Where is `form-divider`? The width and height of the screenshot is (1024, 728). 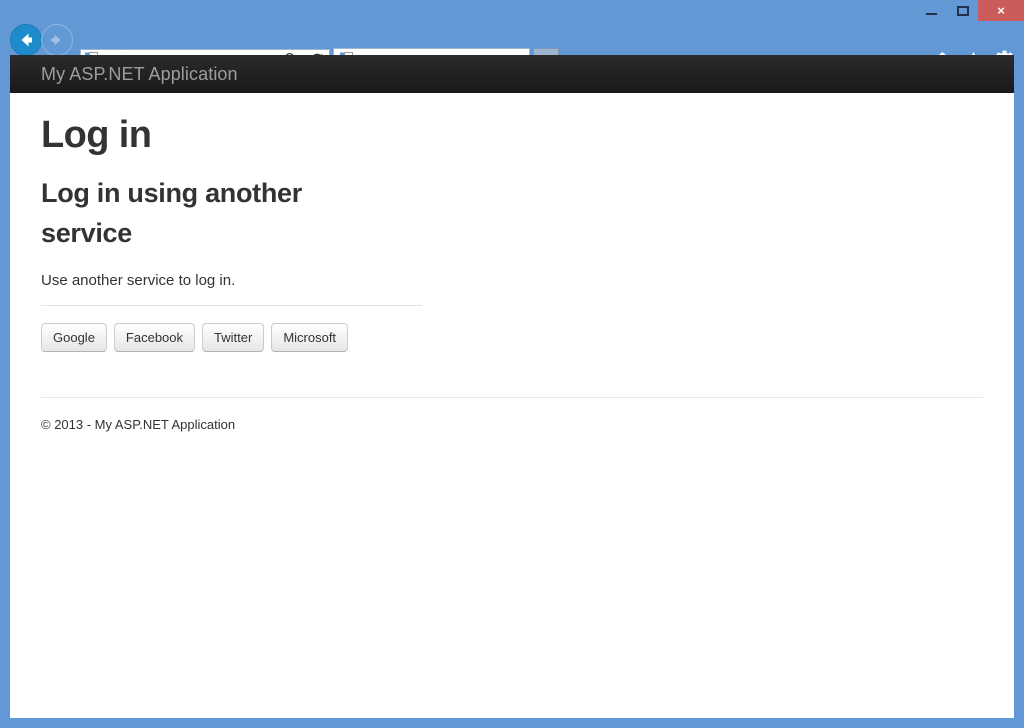 form-divider is located at coordinates (231, 305).